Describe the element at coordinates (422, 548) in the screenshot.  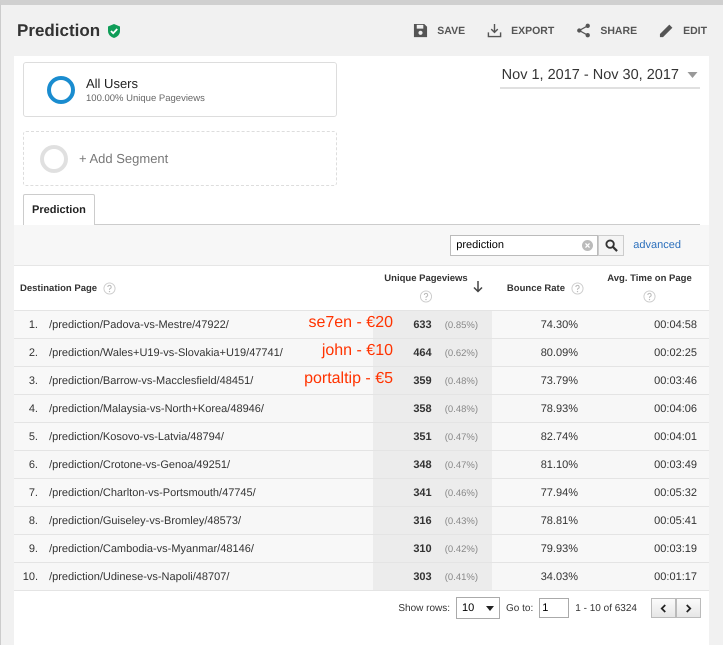
I see `pageviews-value: 310` at that location.